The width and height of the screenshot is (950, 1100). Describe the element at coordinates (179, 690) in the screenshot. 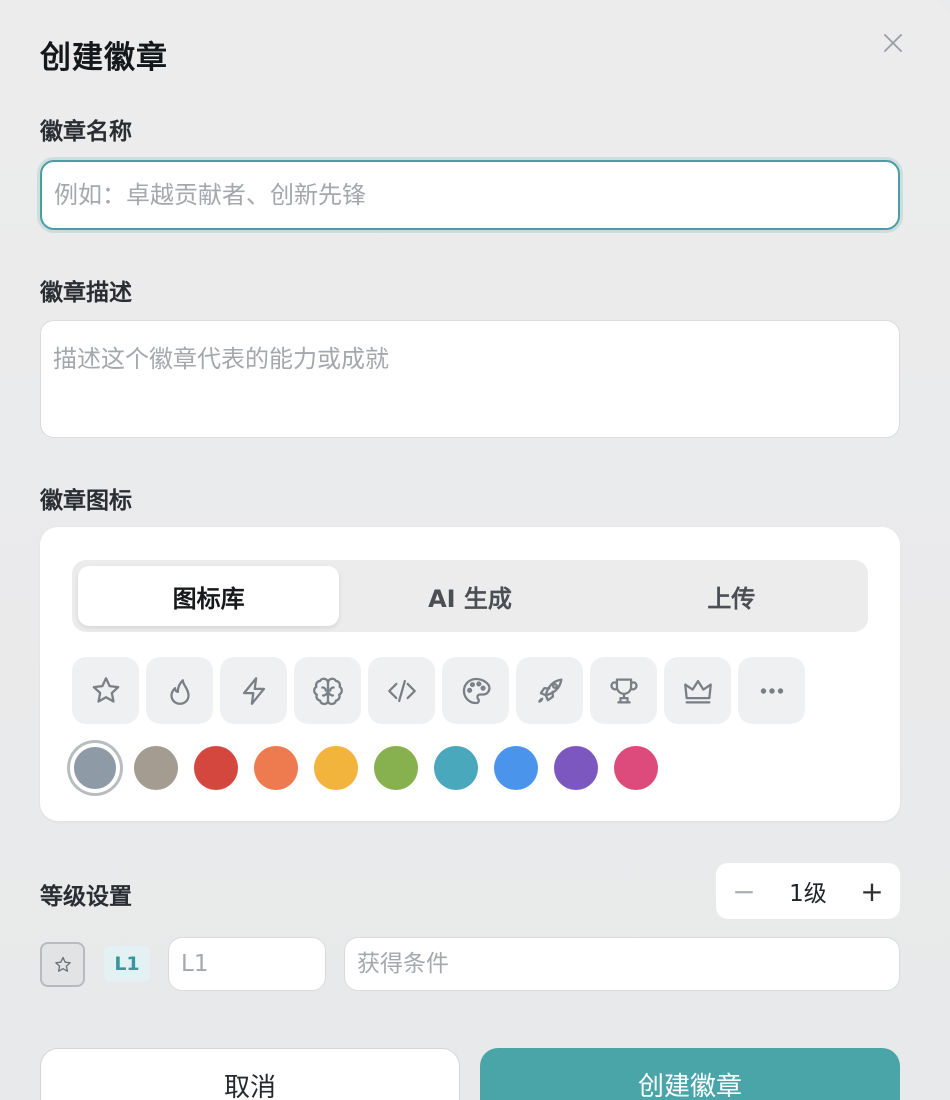

I see `flame-icon` at that location.